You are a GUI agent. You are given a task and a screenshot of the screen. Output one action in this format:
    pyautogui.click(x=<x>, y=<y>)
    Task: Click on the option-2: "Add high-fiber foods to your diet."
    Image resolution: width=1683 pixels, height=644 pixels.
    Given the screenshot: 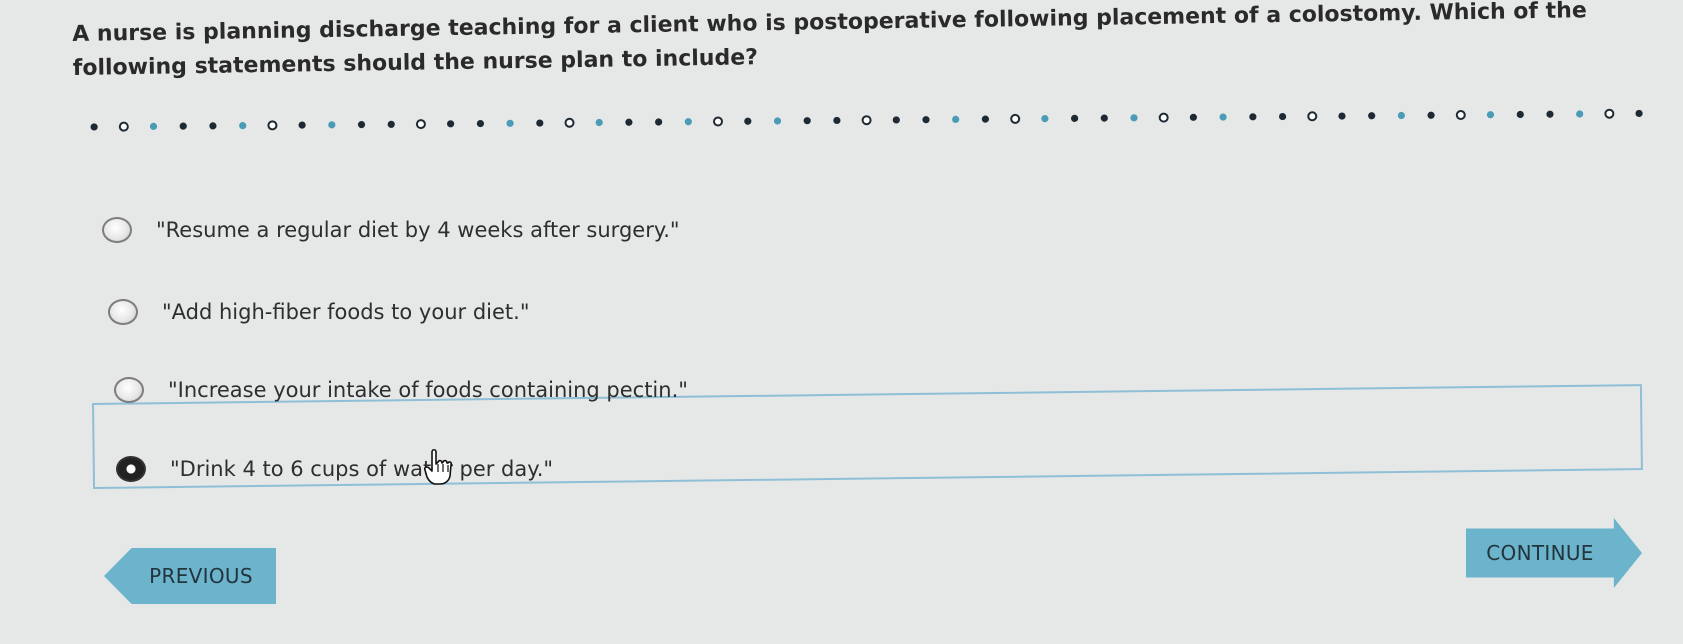 What is the action you would take?
    pyautogui.click(x=318, y=312)
    